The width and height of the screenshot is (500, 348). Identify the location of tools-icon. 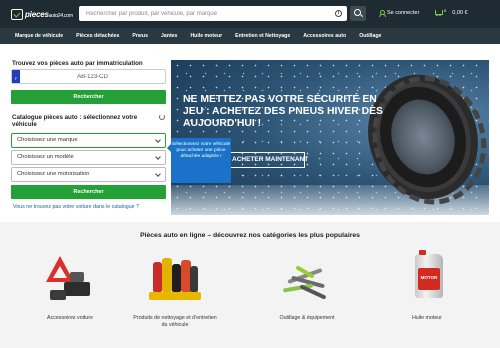
(307, 281).